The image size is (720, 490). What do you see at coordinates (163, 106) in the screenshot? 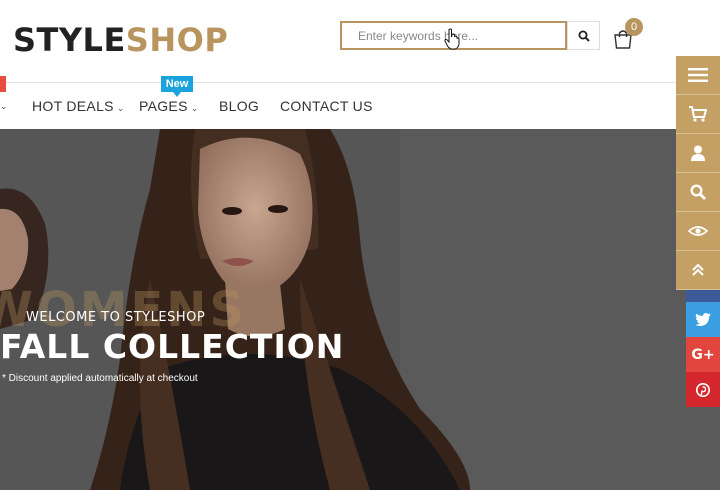
I see `nav-item-label: PAGES` at bounding box center [163, 106].